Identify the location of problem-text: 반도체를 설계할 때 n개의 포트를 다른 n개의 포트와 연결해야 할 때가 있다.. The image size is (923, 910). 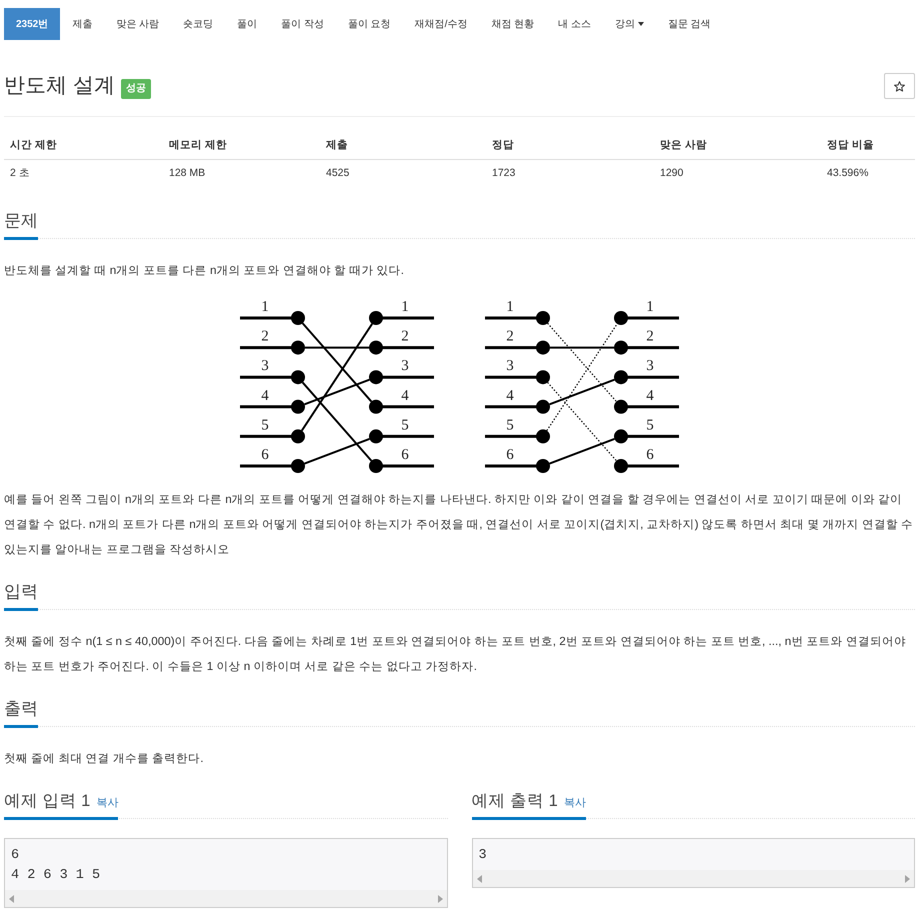
(204, 271).